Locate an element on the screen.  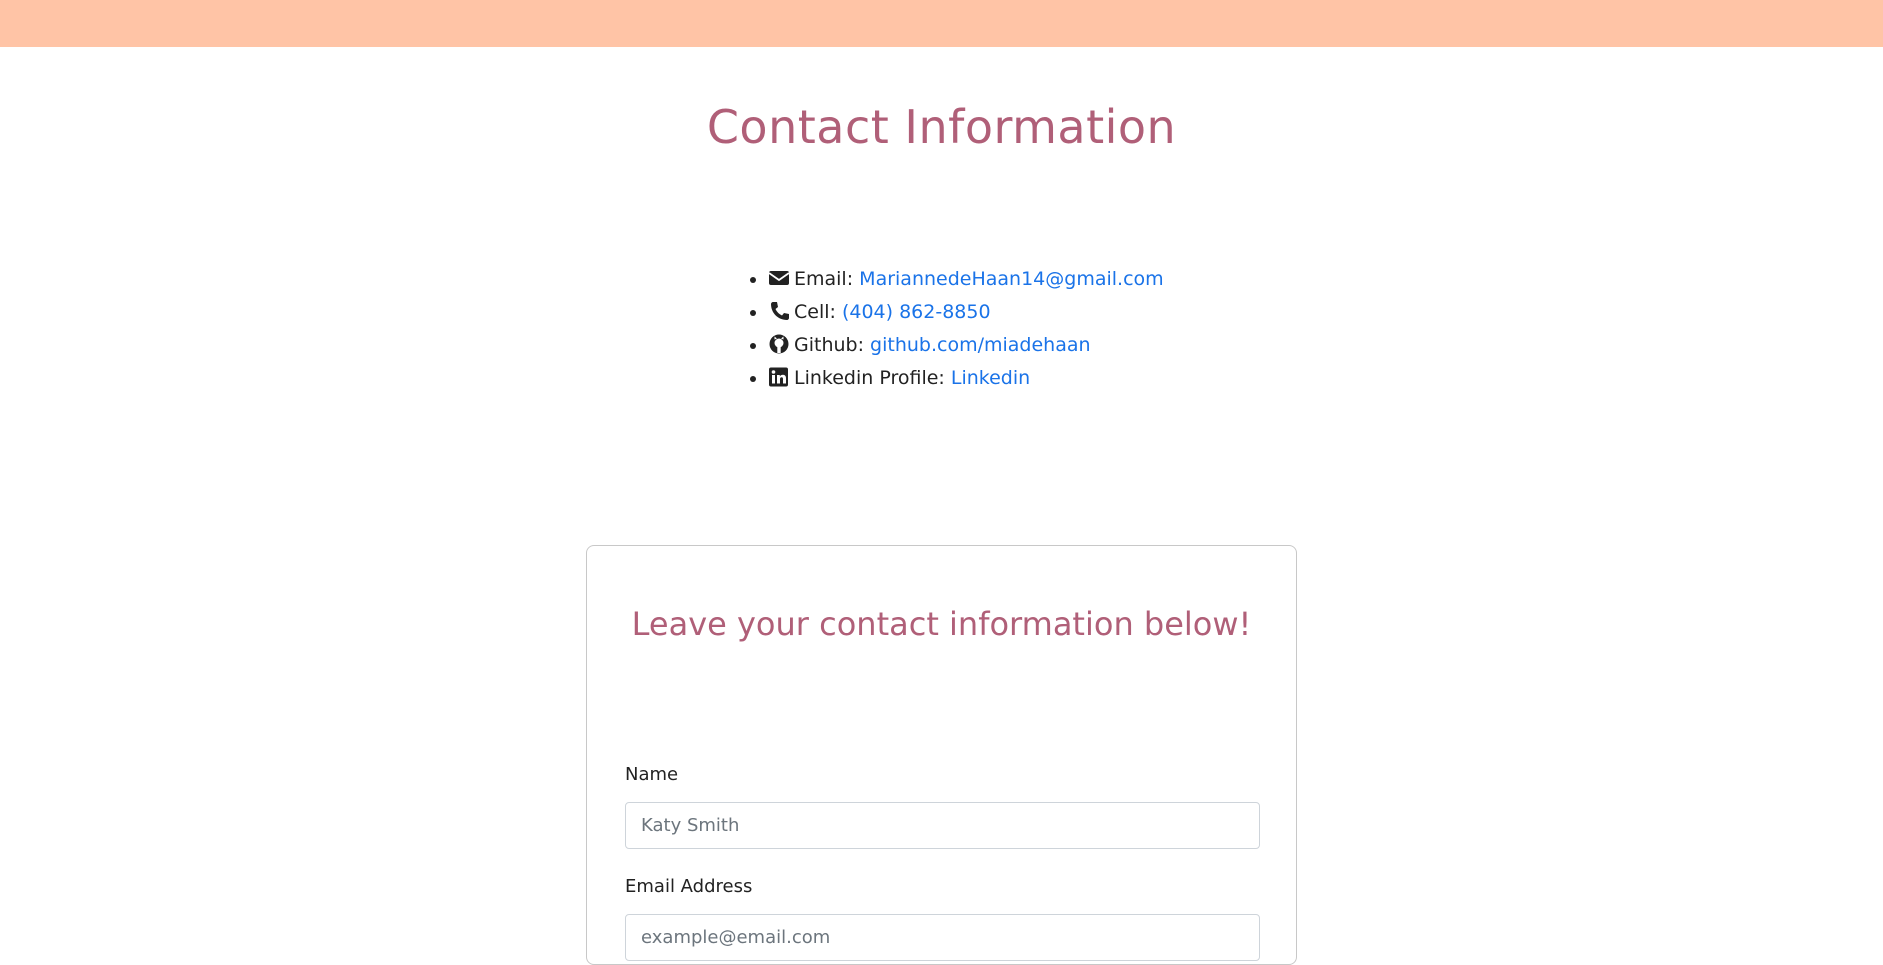
contact-label: Cell: is located at coordinates (815, 312).